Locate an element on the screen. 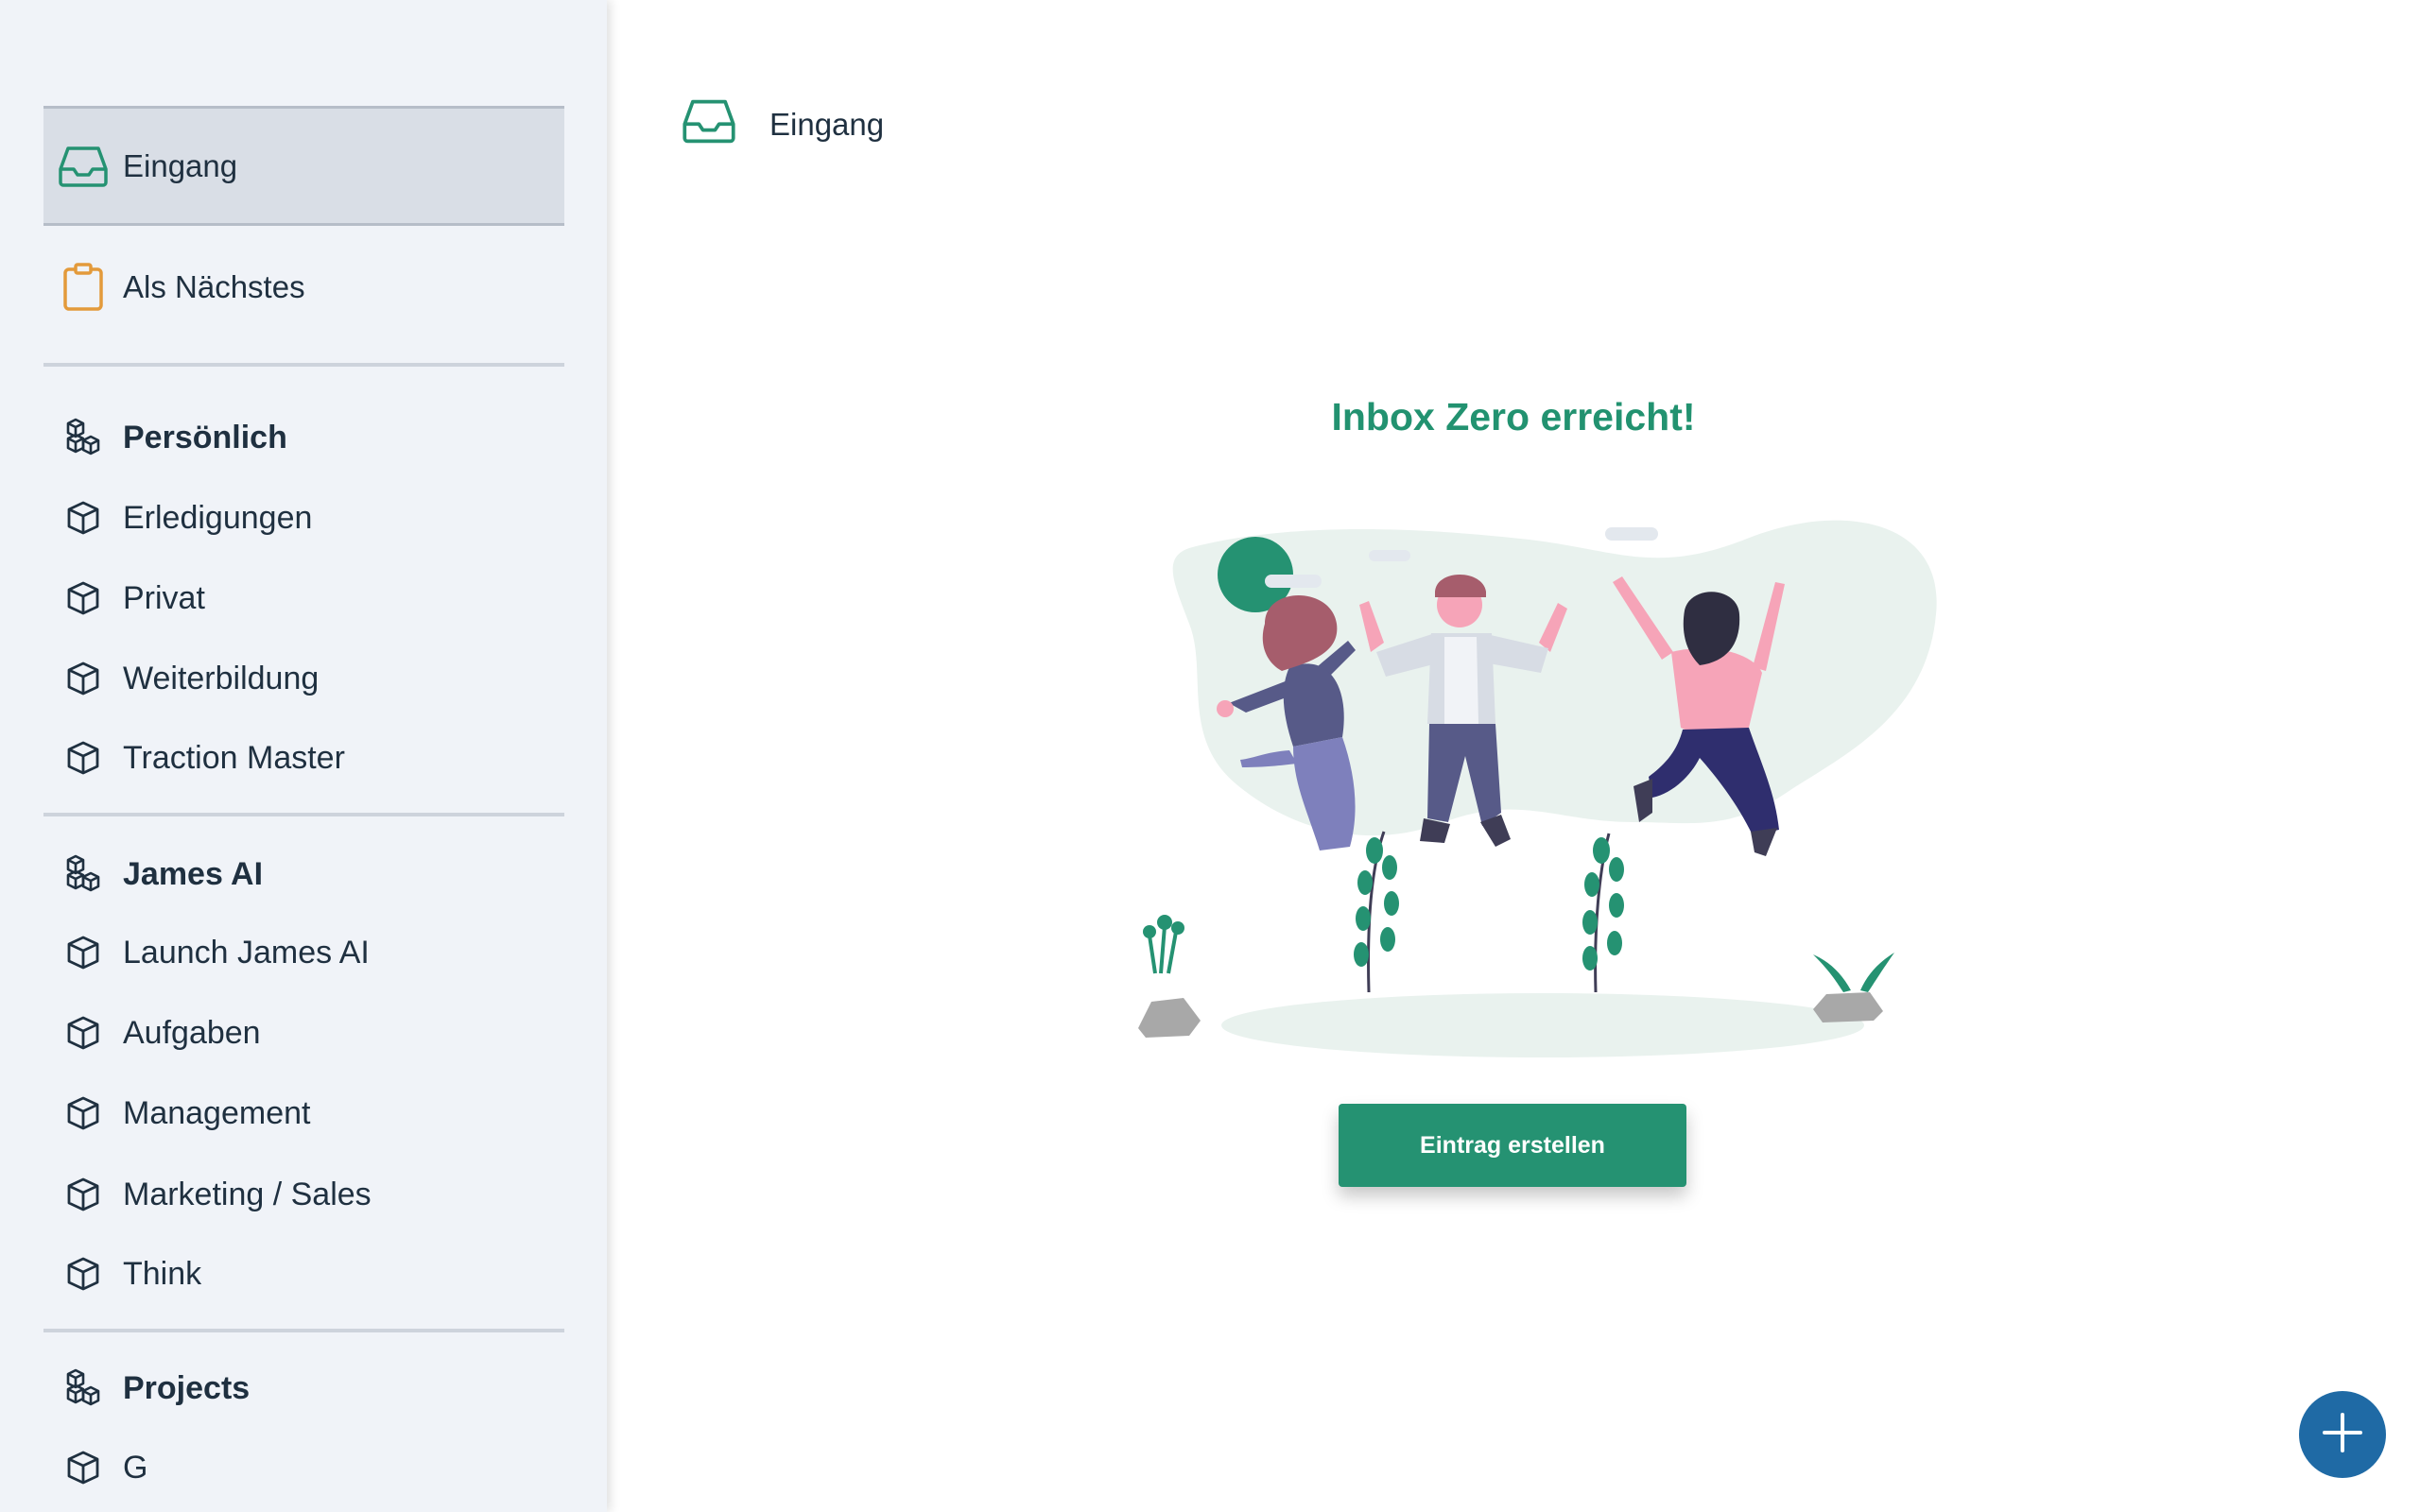 This screenshot has height=1512, width=2420. sidebar-project-management: Management is located at coordinates (303, 1113).